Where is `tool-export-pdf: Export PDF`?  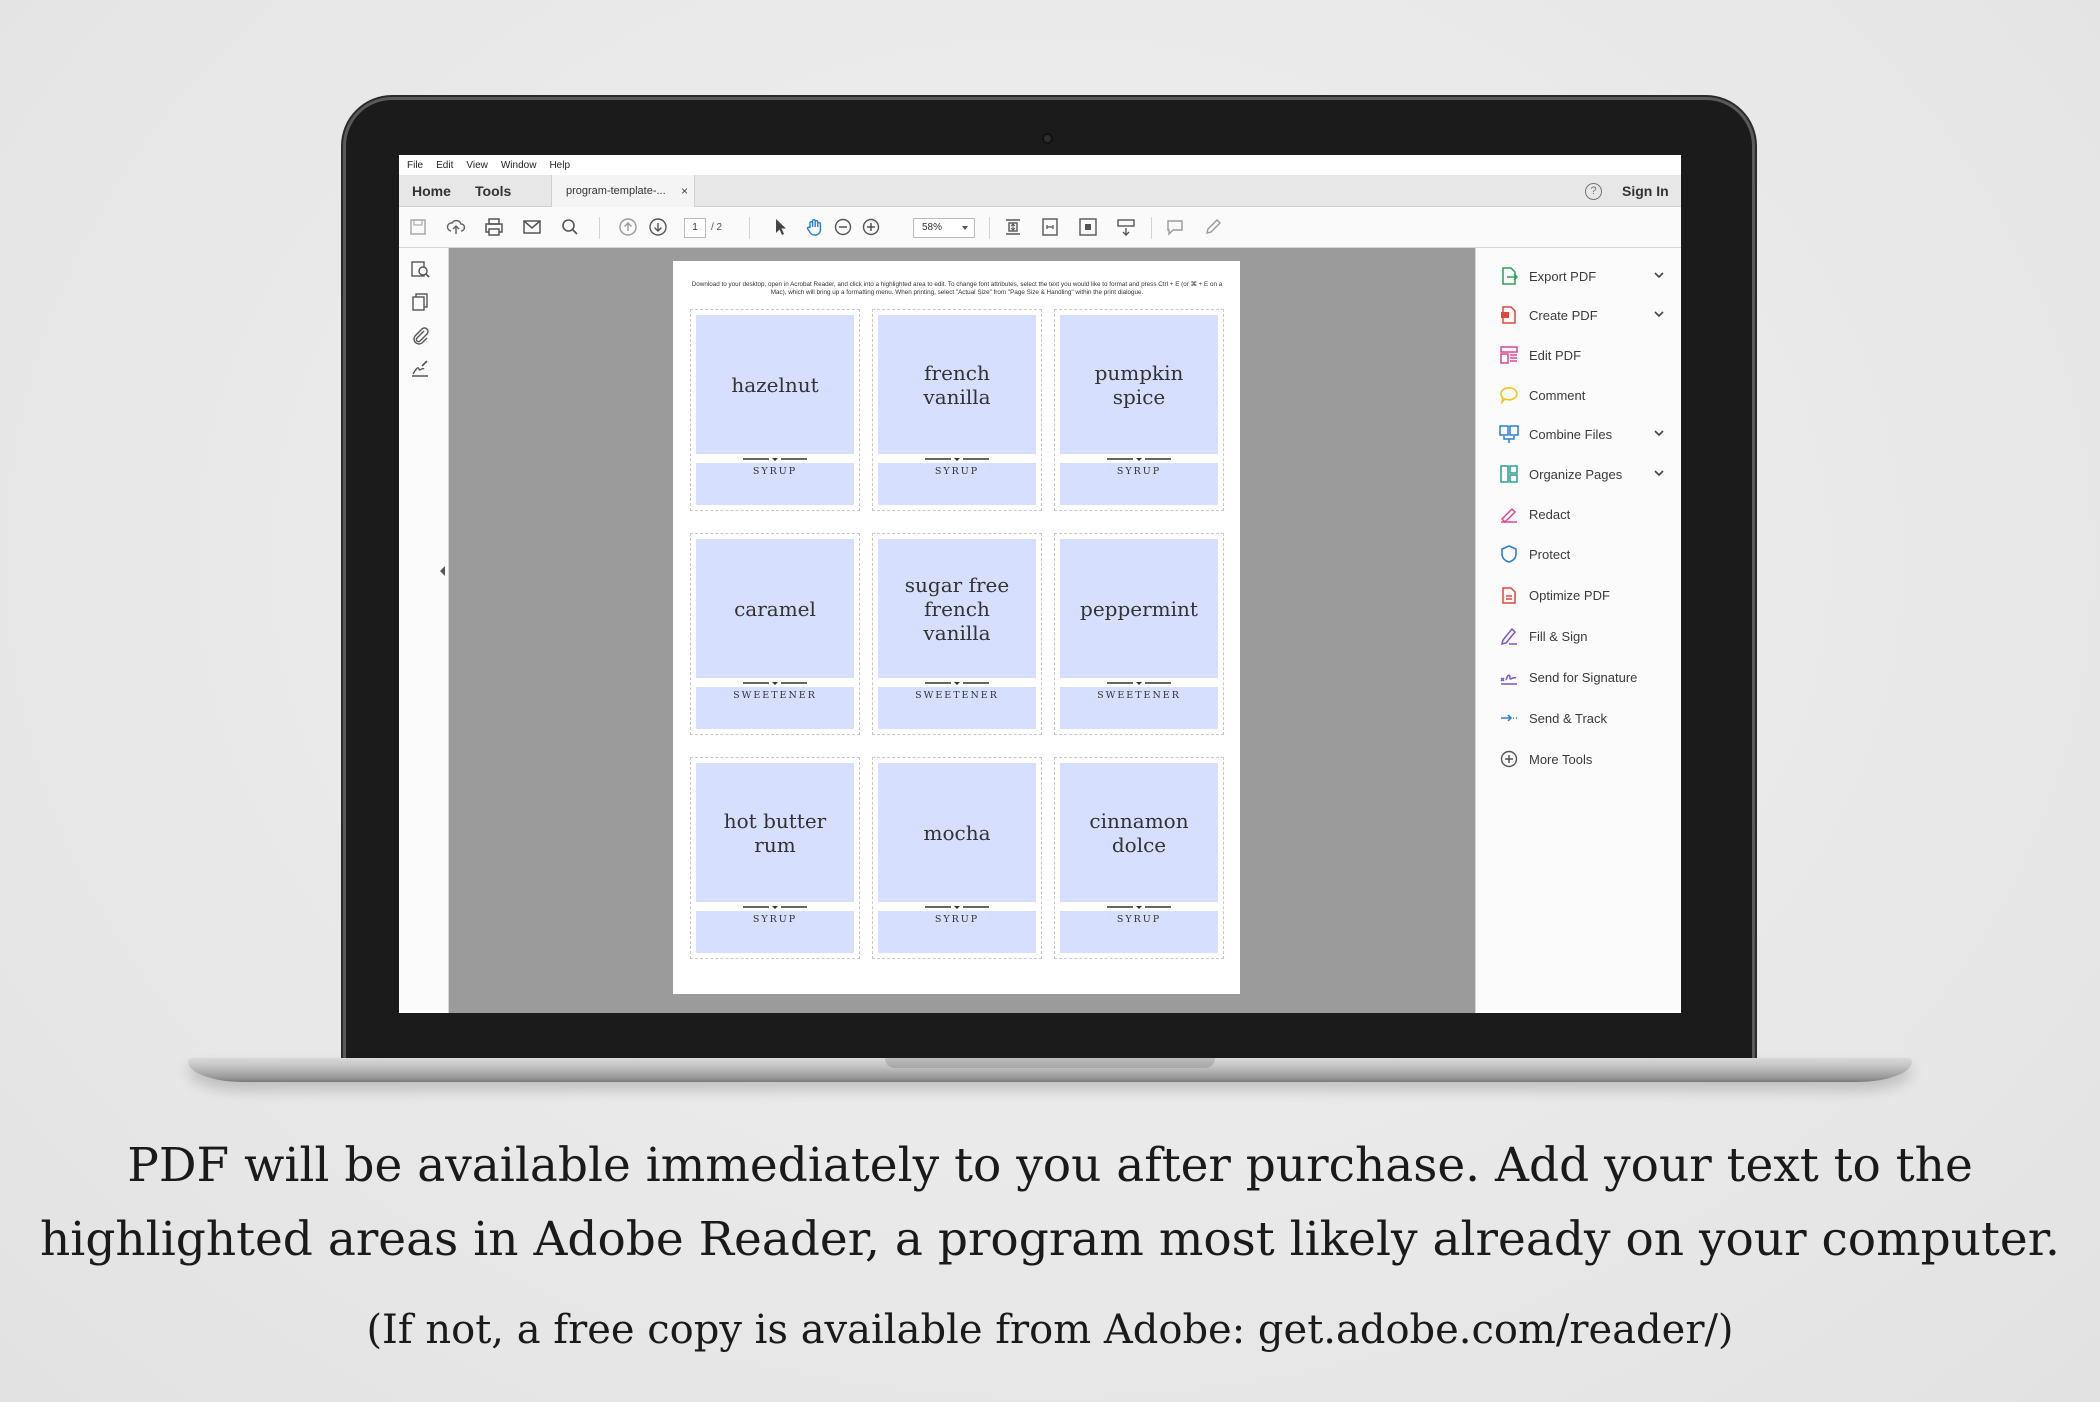
tool-export-pdf: Export PDF is located at coordinates (1583, 276).